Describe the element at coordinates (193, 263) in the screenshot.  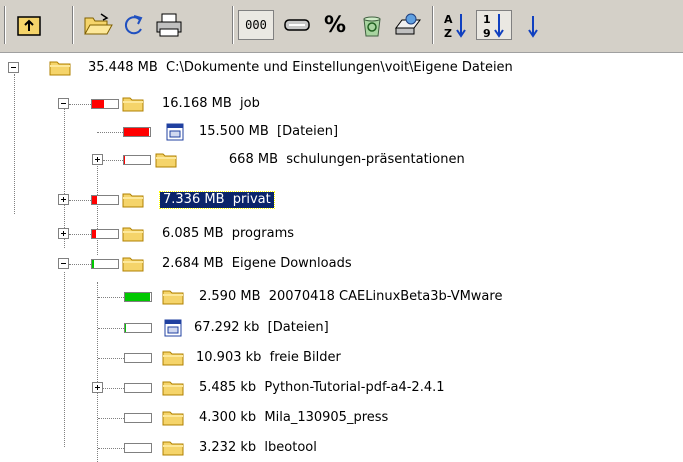
I see `size-value: 2.684 MB` at that location.